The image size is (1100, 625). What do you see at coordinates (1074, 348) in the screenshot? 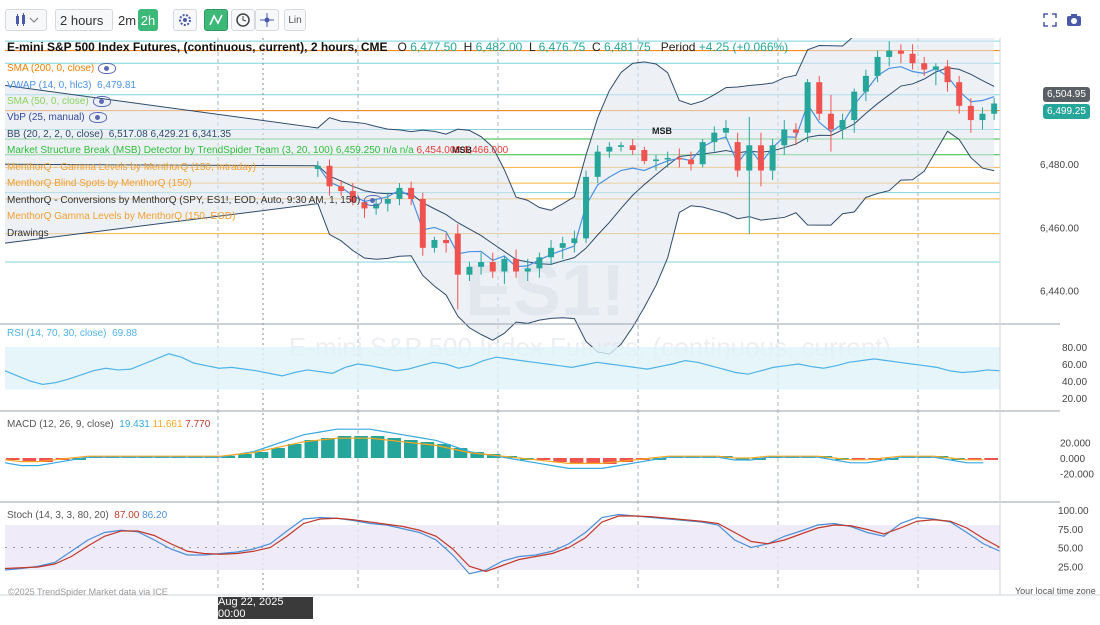
I see `rsi-tick-0: 80.00` at bounding box center [1074, 348].